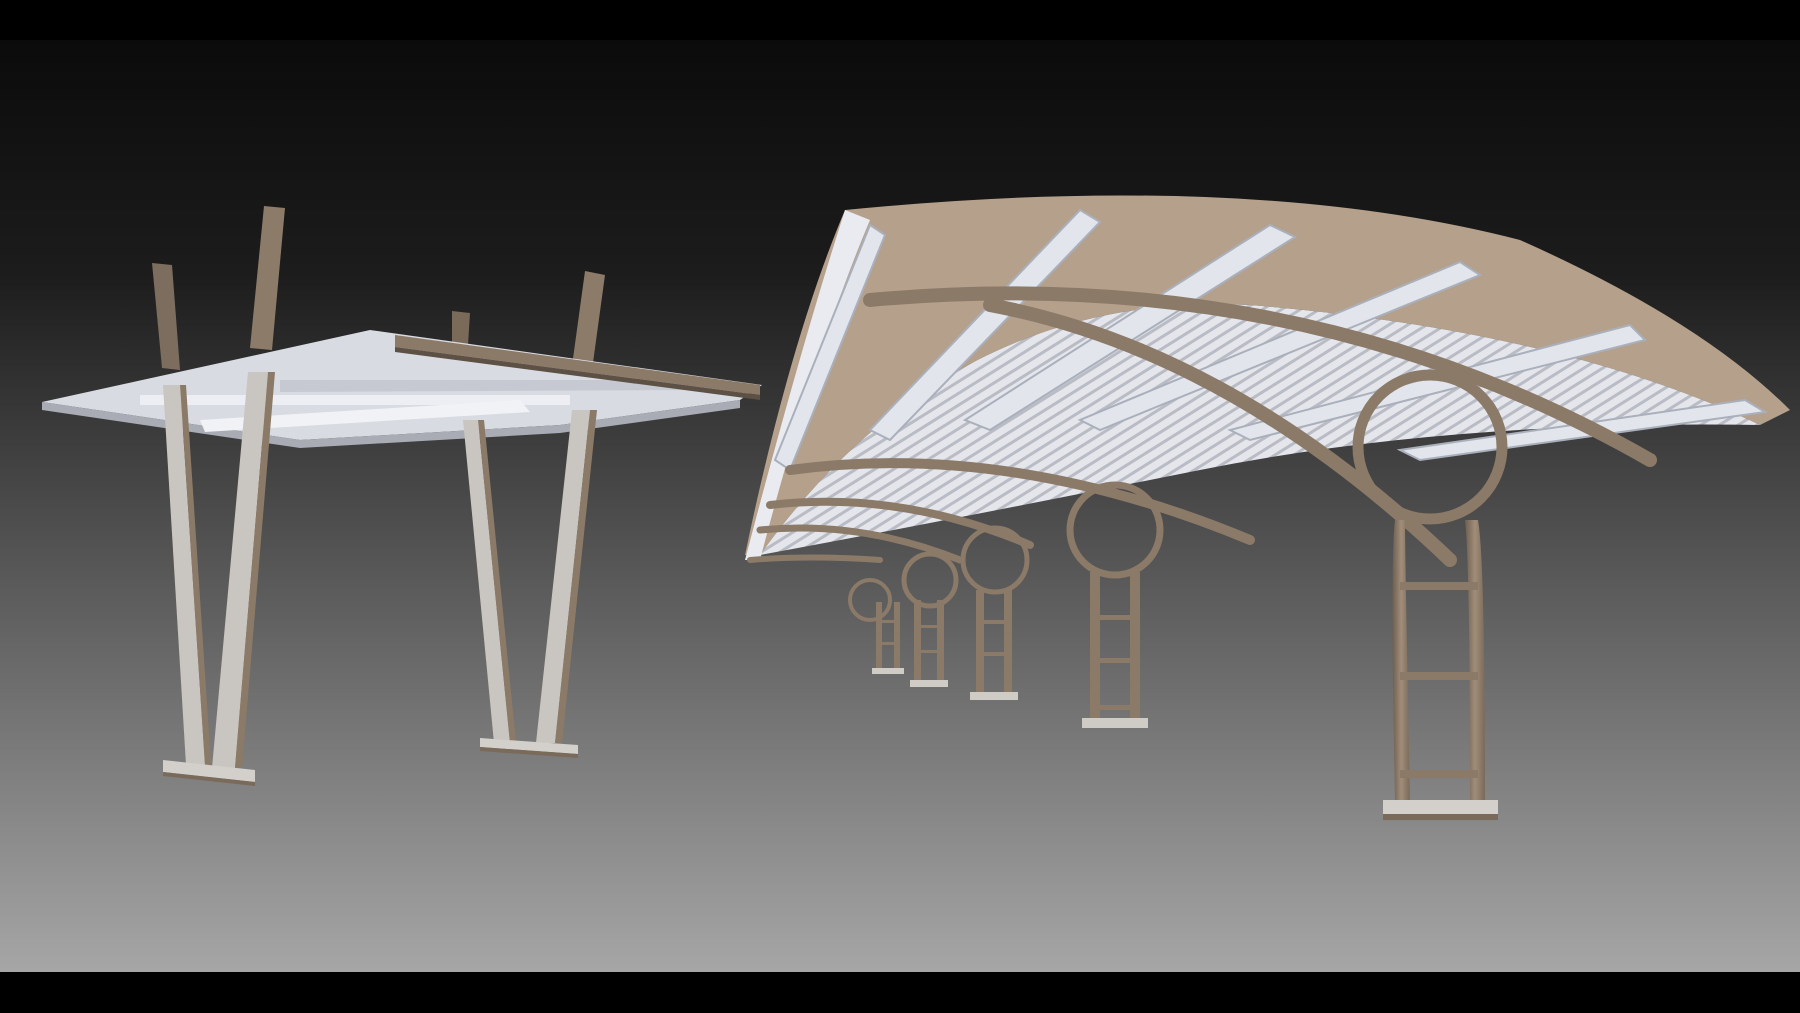  Describe the element at coordinates (461, 328) in the screenshot. I see `column-back-center` at that location.